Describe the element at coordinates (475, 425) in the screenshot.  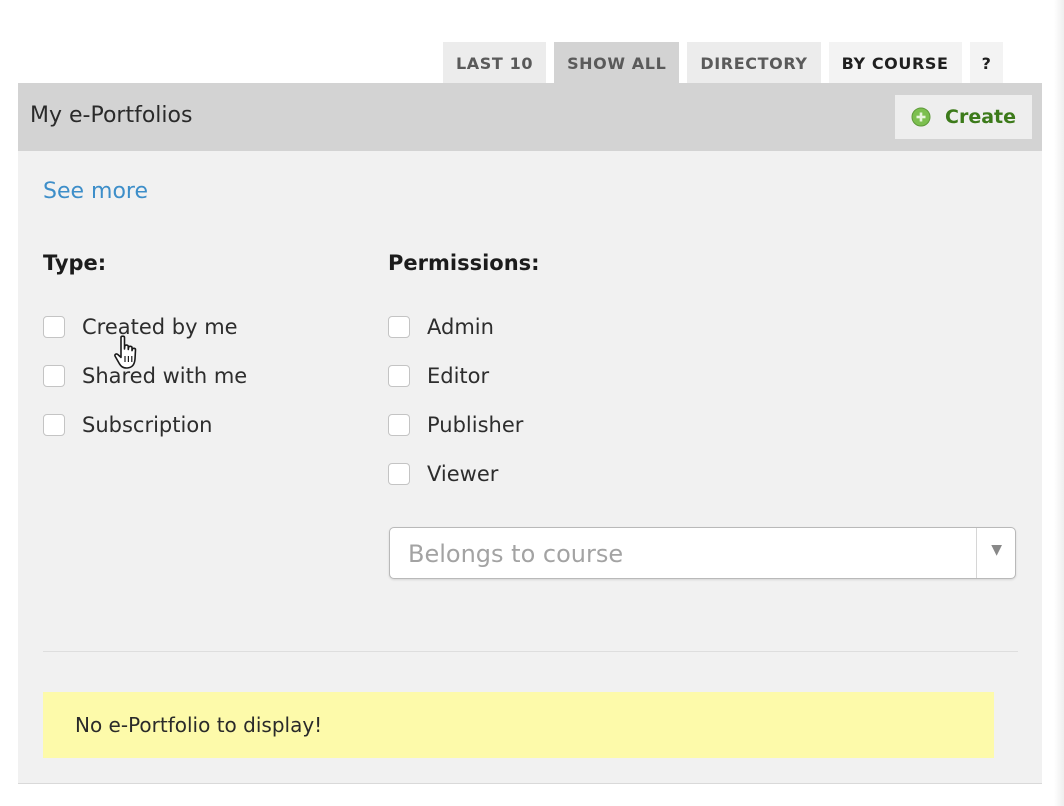
I see `checkbox-label: Publisher` at that location.